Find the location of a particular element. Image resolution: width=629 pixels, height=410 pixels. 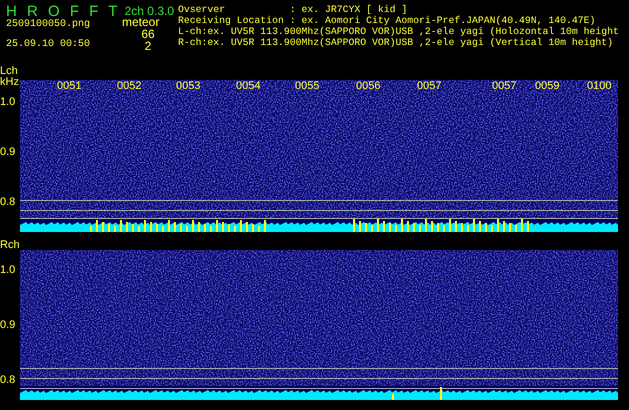

channel-label: Rch is located at coordinates (10, 245).